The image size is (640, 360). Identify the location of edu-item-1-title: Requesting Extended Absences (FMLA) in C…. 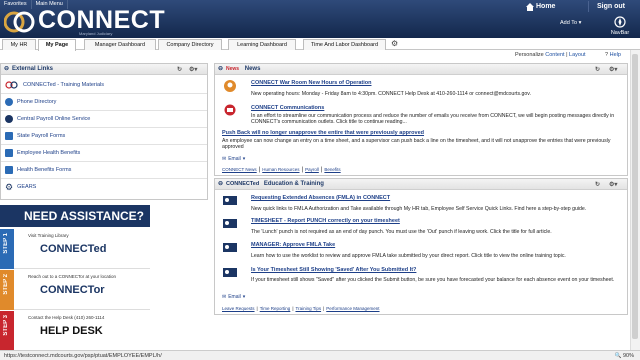
(320, 198).